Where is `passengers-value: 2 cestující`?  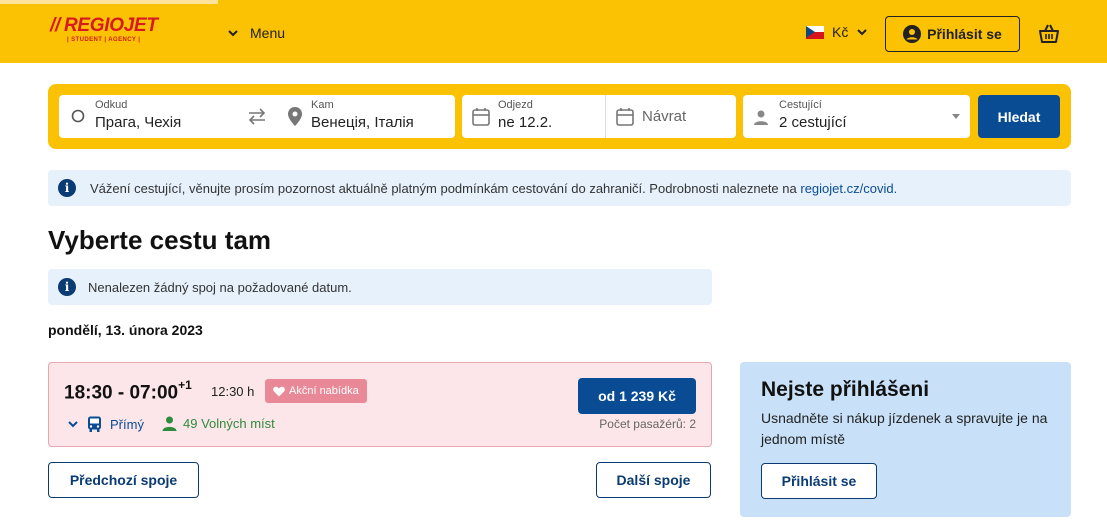 passengers-value: 2 cestující is located at coordinates (813, 122).